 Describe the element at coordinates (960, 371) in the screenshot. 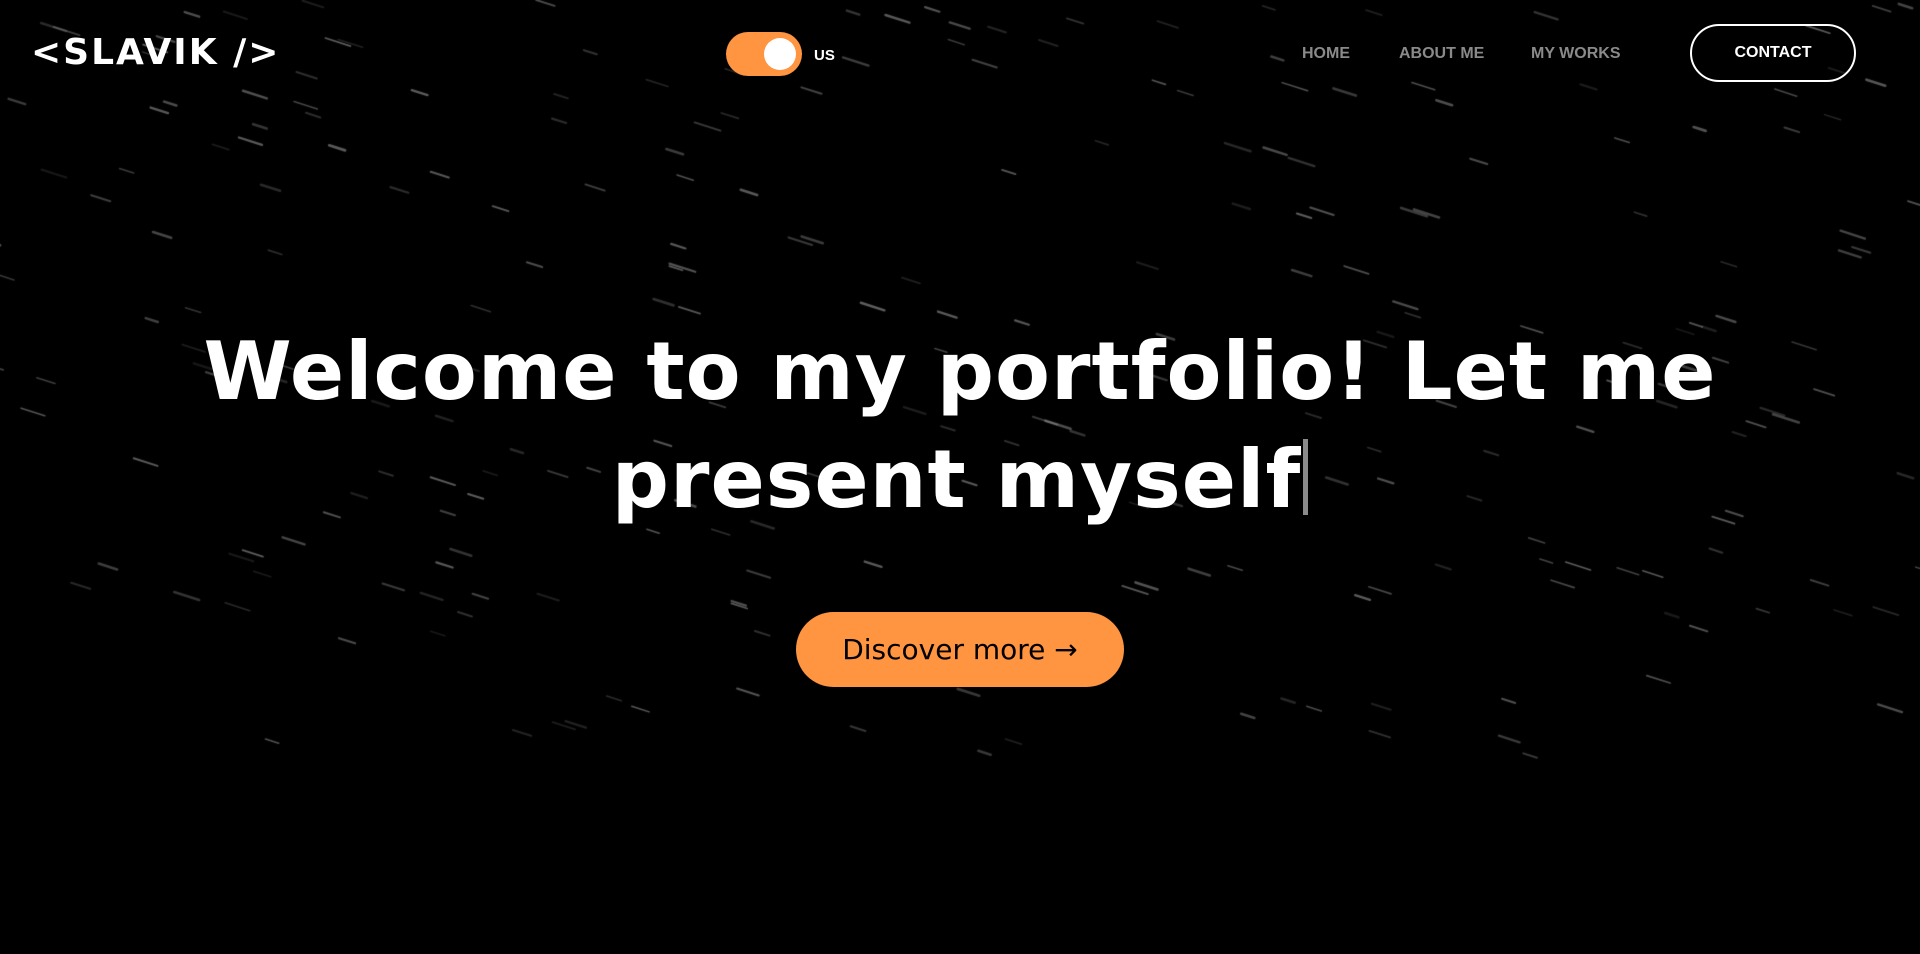

I see `hero-title-line-1: Welcome to my portfolio! Let me` at that location.